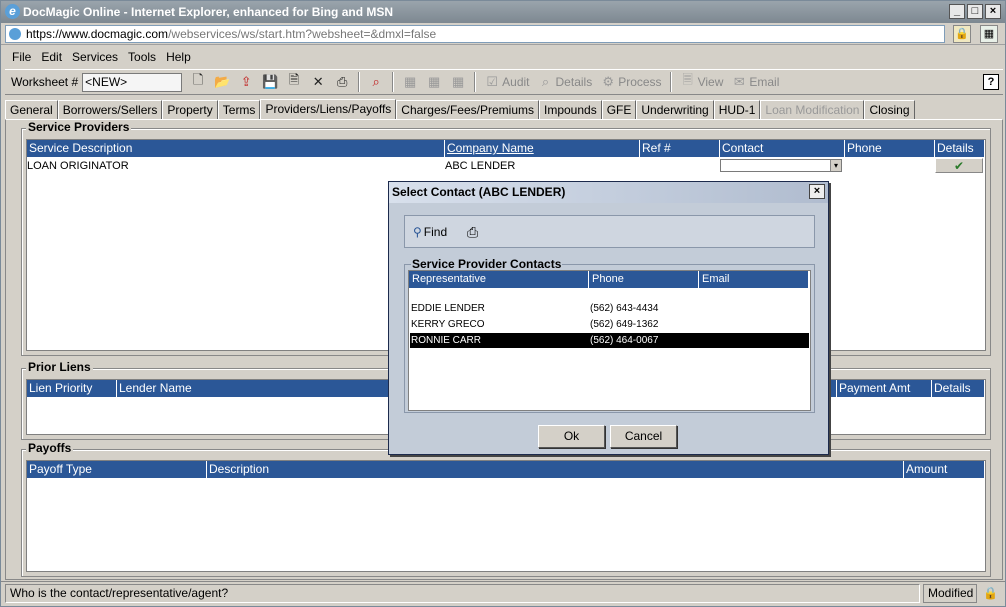 This screenshot has height=607, width=1006. What do you see at coordinates (739, 82) in the screenshot?
I see `email-icon: ✉` at bounding box center [739, 82].